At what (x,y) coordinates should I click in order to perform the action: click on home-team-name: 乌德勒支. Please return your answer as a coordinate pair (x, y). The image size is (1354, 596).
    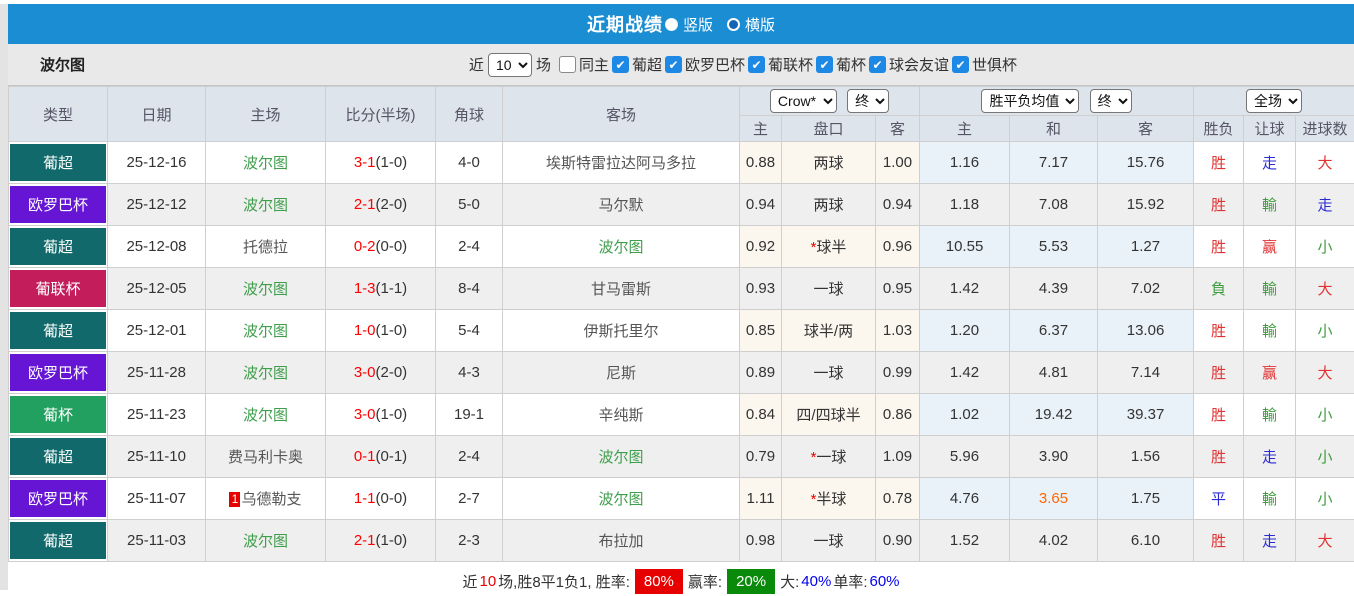
    Looking at the image, I should click on (271, 499).